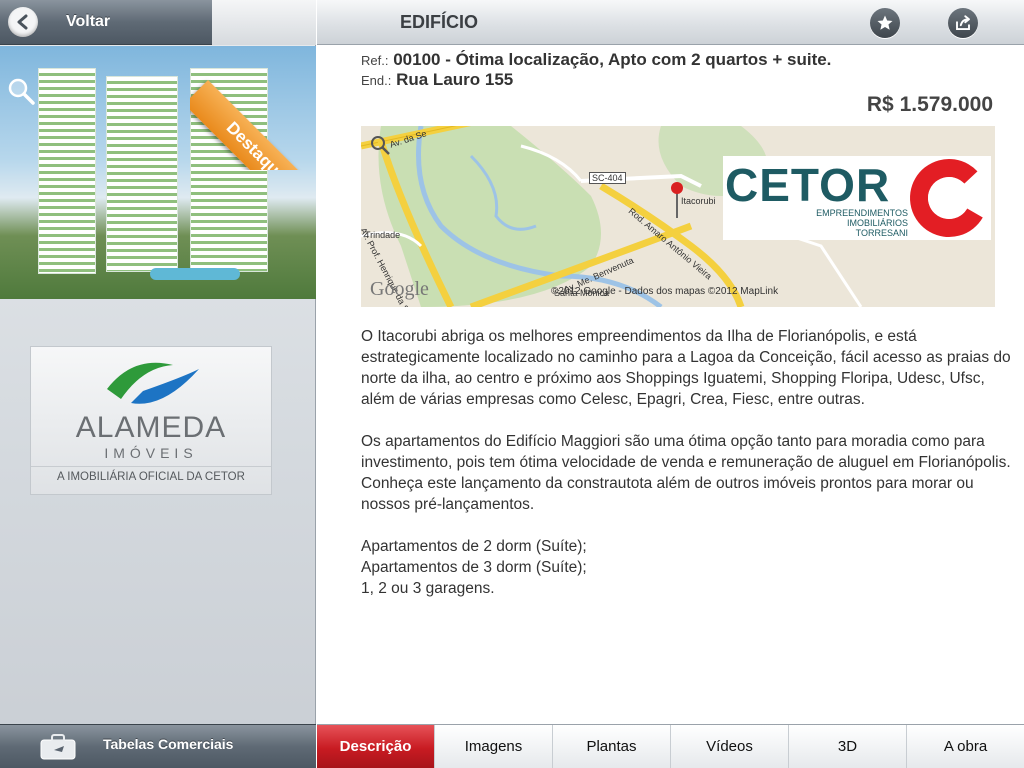 This screenshot has width=1024, height=768. I want to click on alameda-logo-icon, so click(153, 383).